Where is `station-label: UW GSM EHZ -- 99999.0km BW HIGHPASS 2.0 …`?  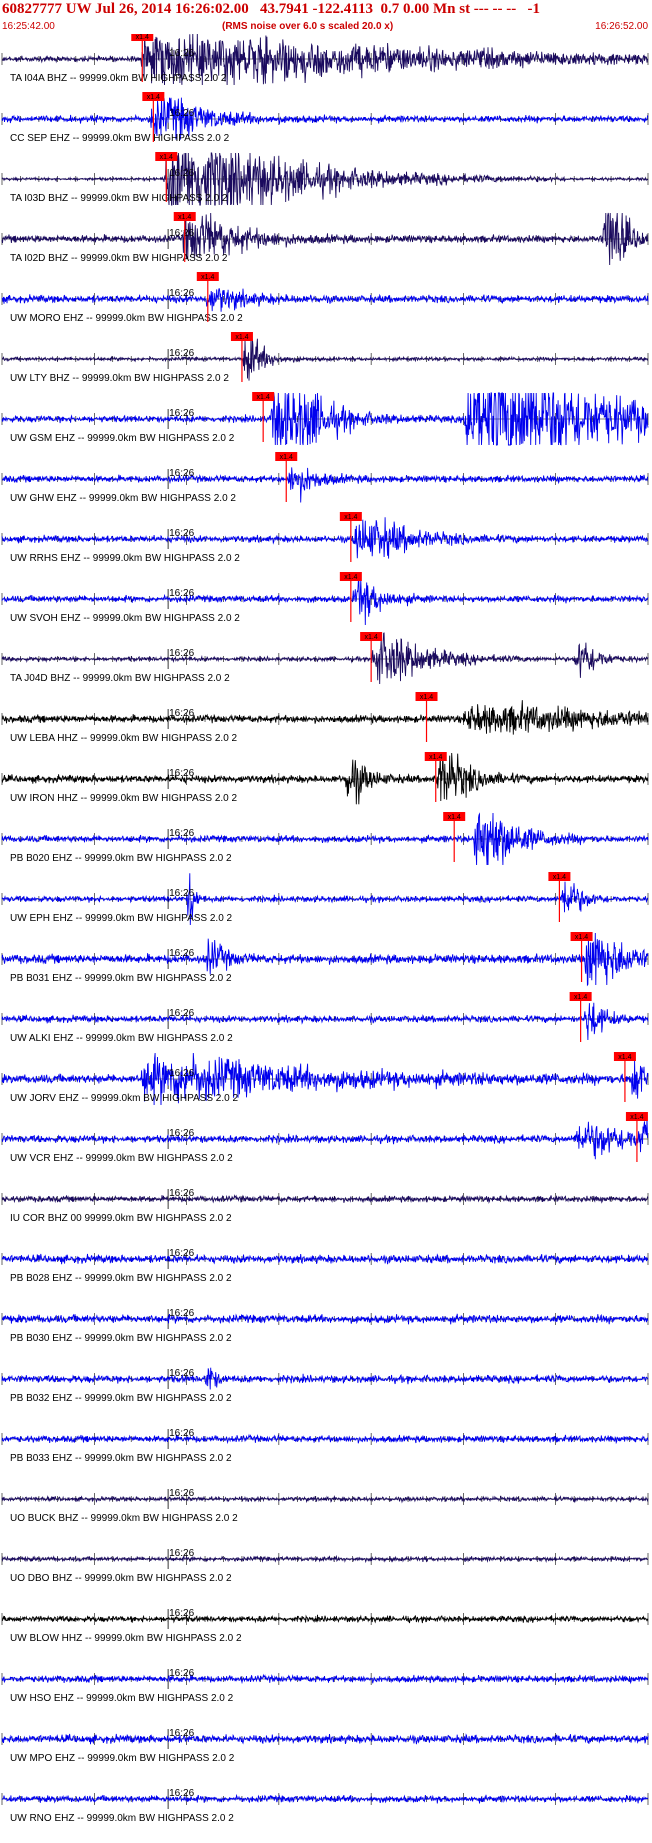
station-label: UW GSM EHZ -- 99999.0km BW HIGHPASS 2.0 … is located at coordinates (122, 438).